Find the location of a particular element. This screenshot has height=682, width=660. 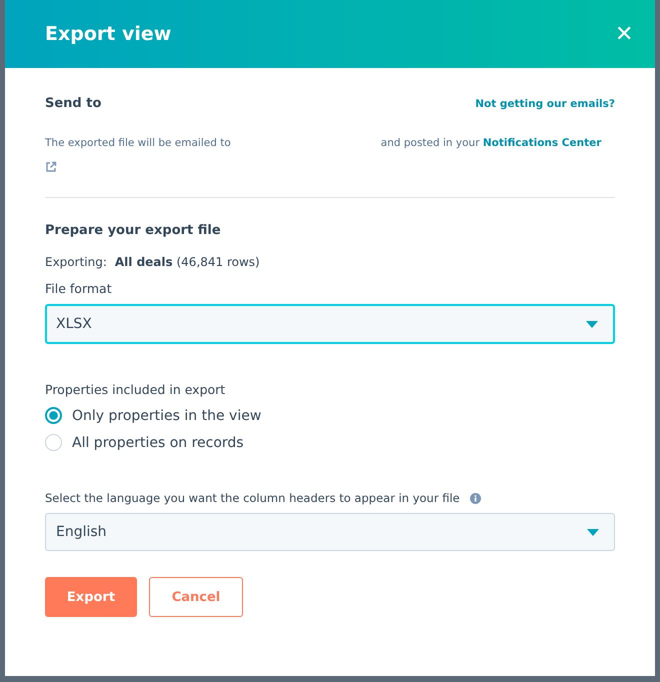

close-button: ✕ is located at coordinates (624, 34).